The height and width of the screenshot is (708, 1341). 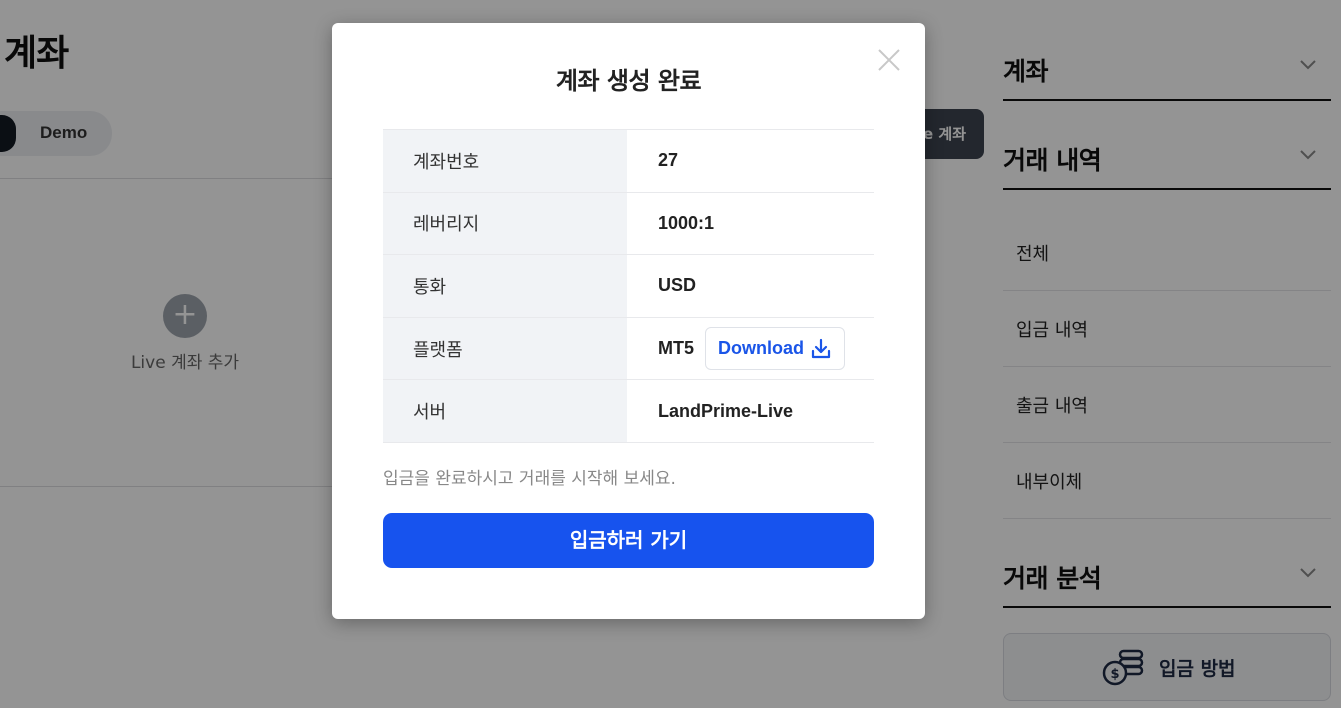 What do you see at coordinates (761, 348) in the screenshot?
I see `download-label: Download` at bounding box center [761, 348].